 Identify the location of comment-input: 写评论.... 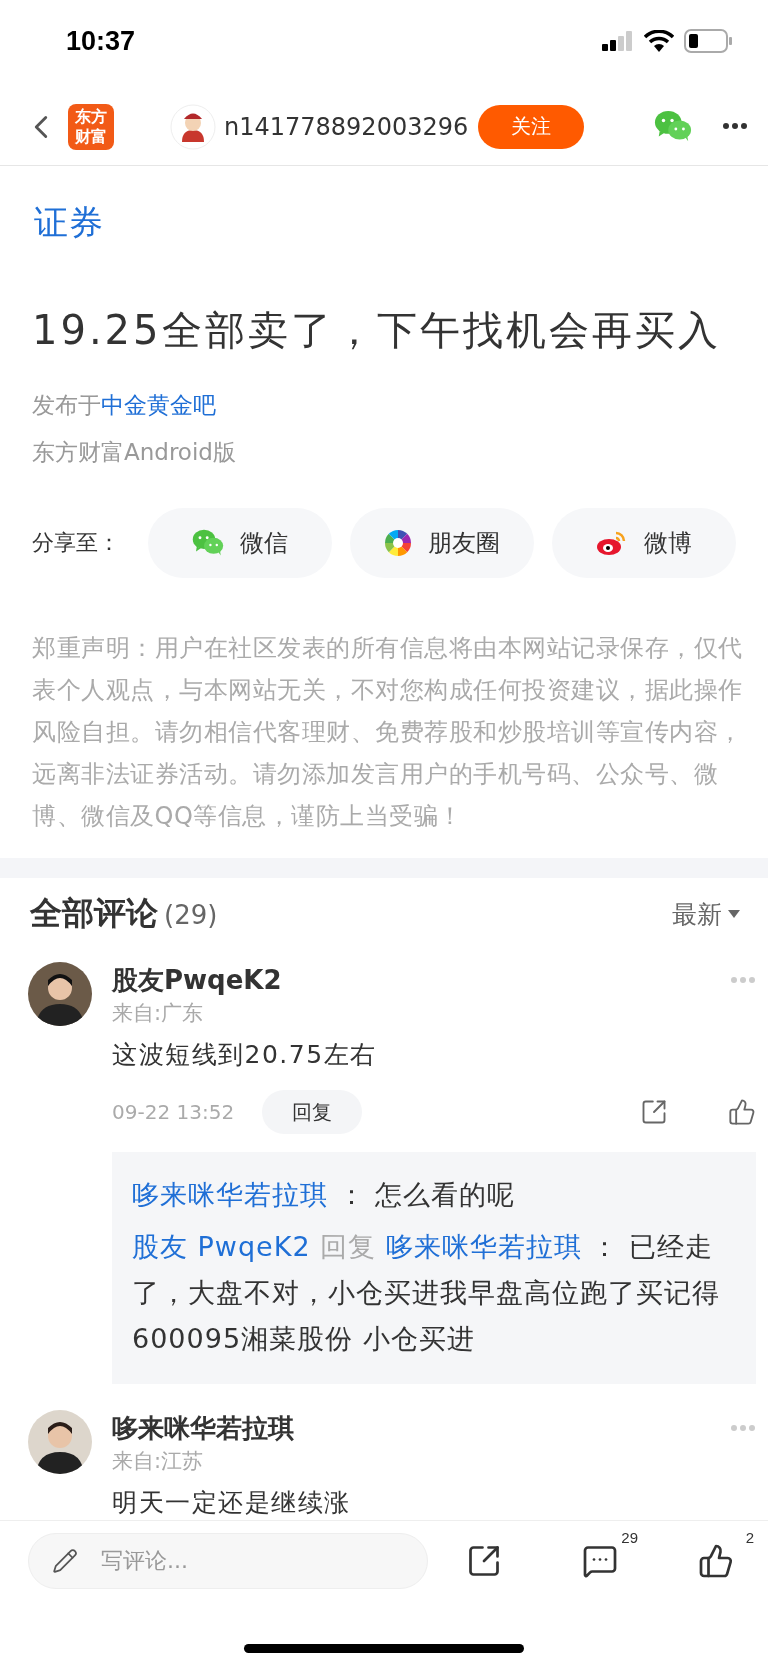
(228, 1560).